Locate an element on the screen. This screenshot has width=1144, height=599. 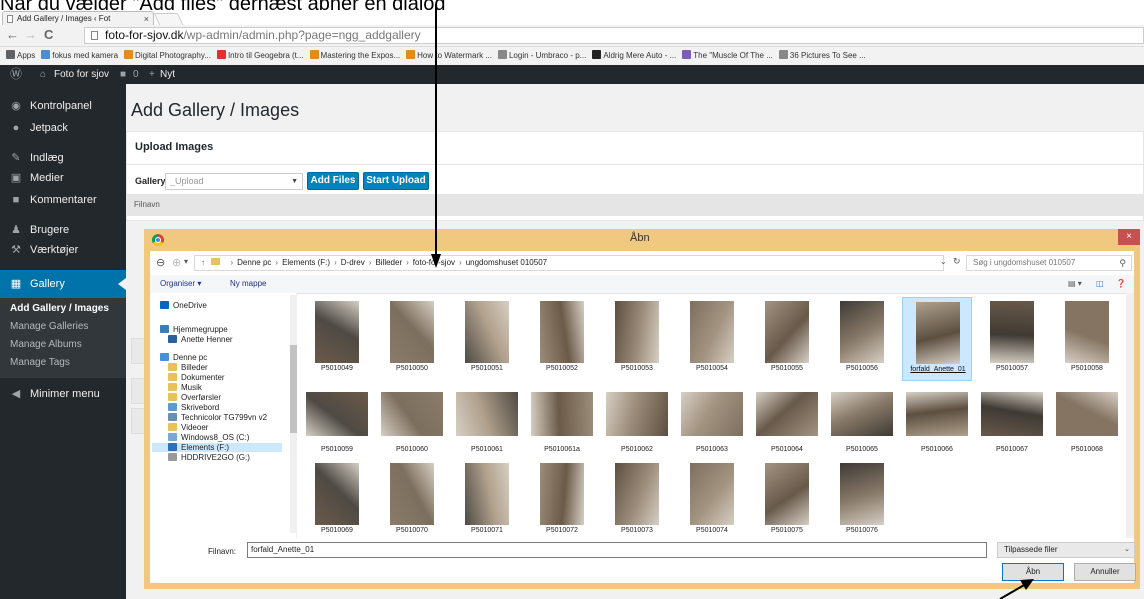
browser-tab: Add Gallery / Images ‹ Fot × is located at coordinates (78, 18).